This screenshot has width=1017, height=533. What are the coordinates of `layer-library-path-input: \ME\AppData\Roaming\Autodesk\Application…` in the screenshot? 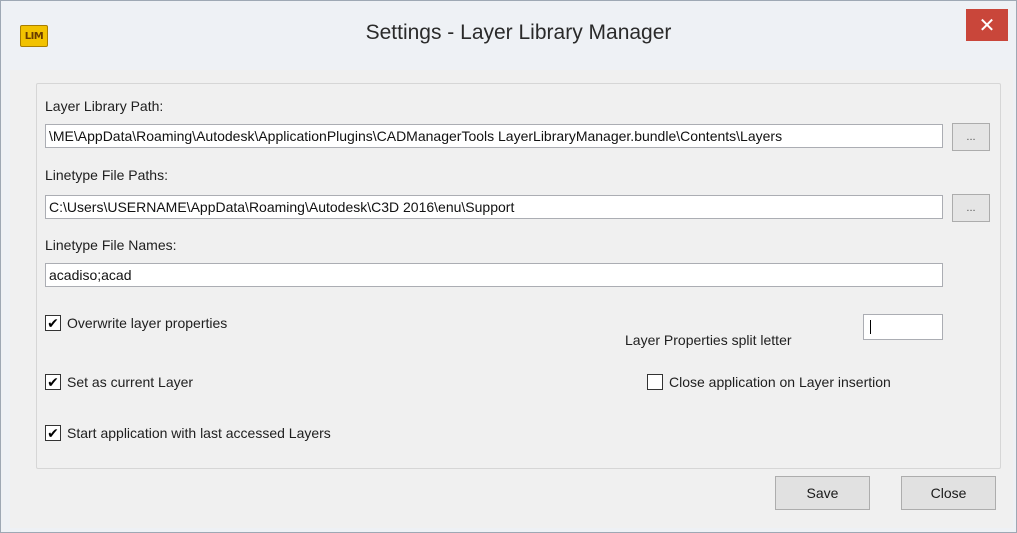 It's located at (494, 136).